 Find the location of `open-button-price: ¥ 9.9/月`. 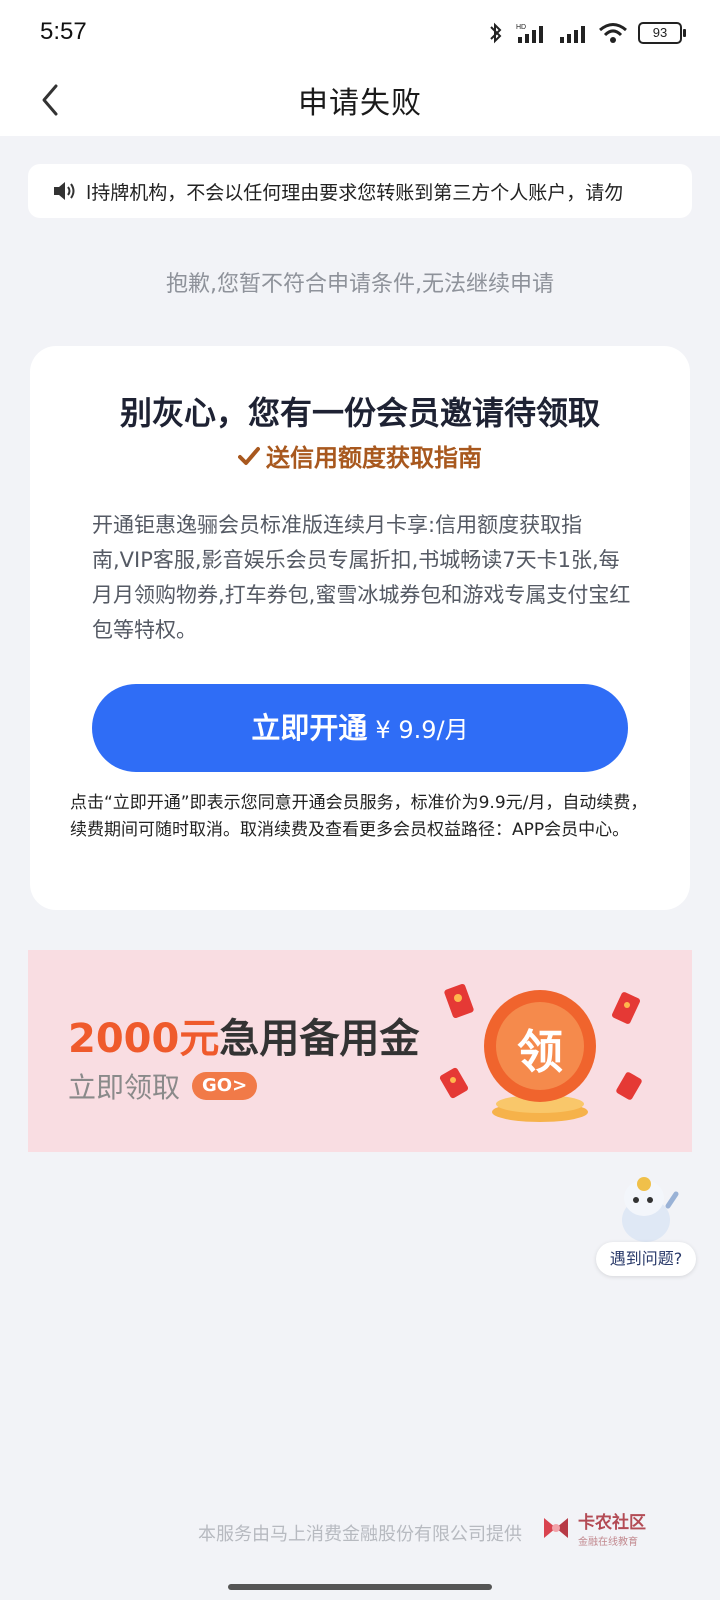

open-button-price: ¥ 9.9/月 is located at coordinates (422, 730).